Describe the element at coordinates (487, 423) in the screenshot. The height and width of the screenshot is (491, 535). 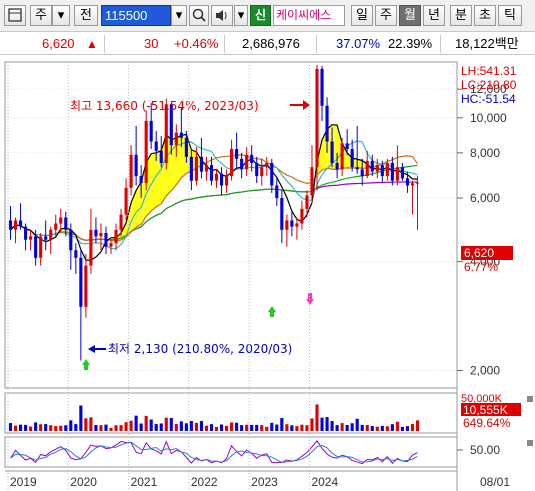
I see `volume-ratio-label: 649.64%` at that location.